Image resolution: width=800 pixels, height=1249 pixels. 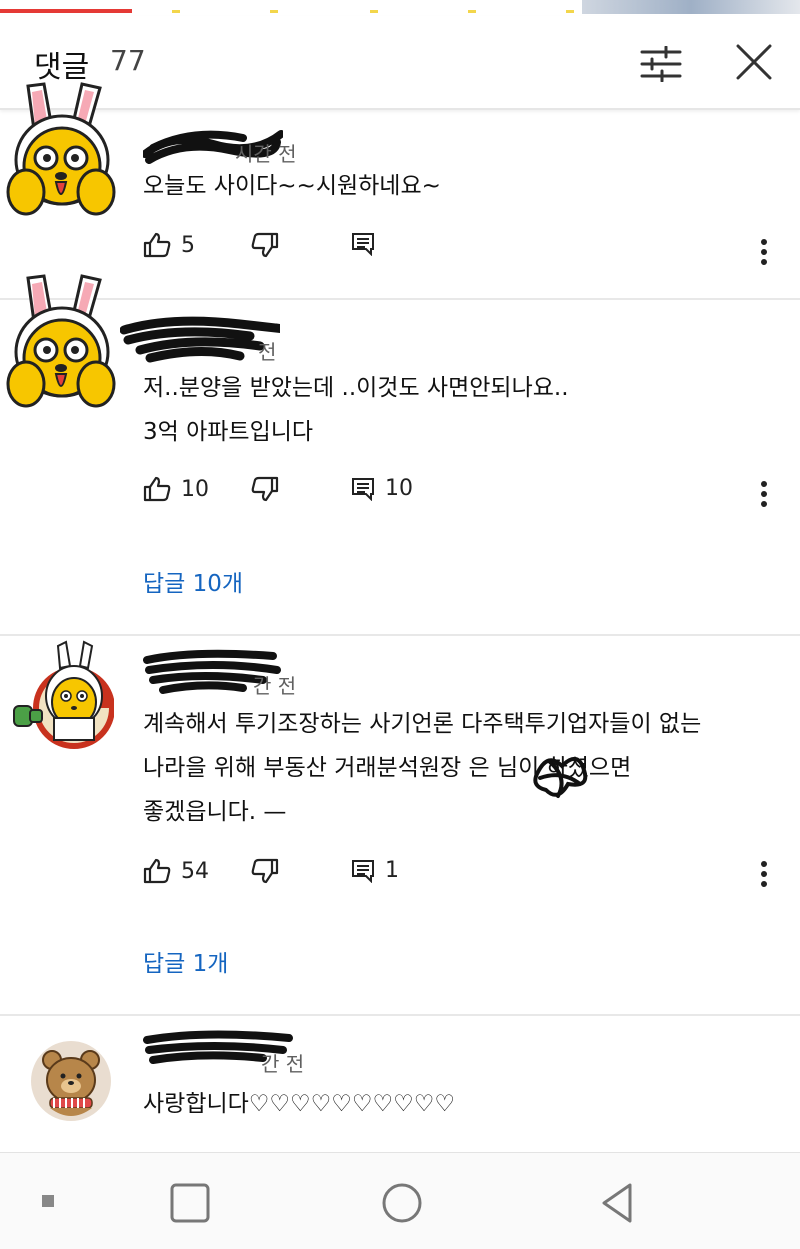 I want to click on like-button: 54, so click(x=176, y=871).